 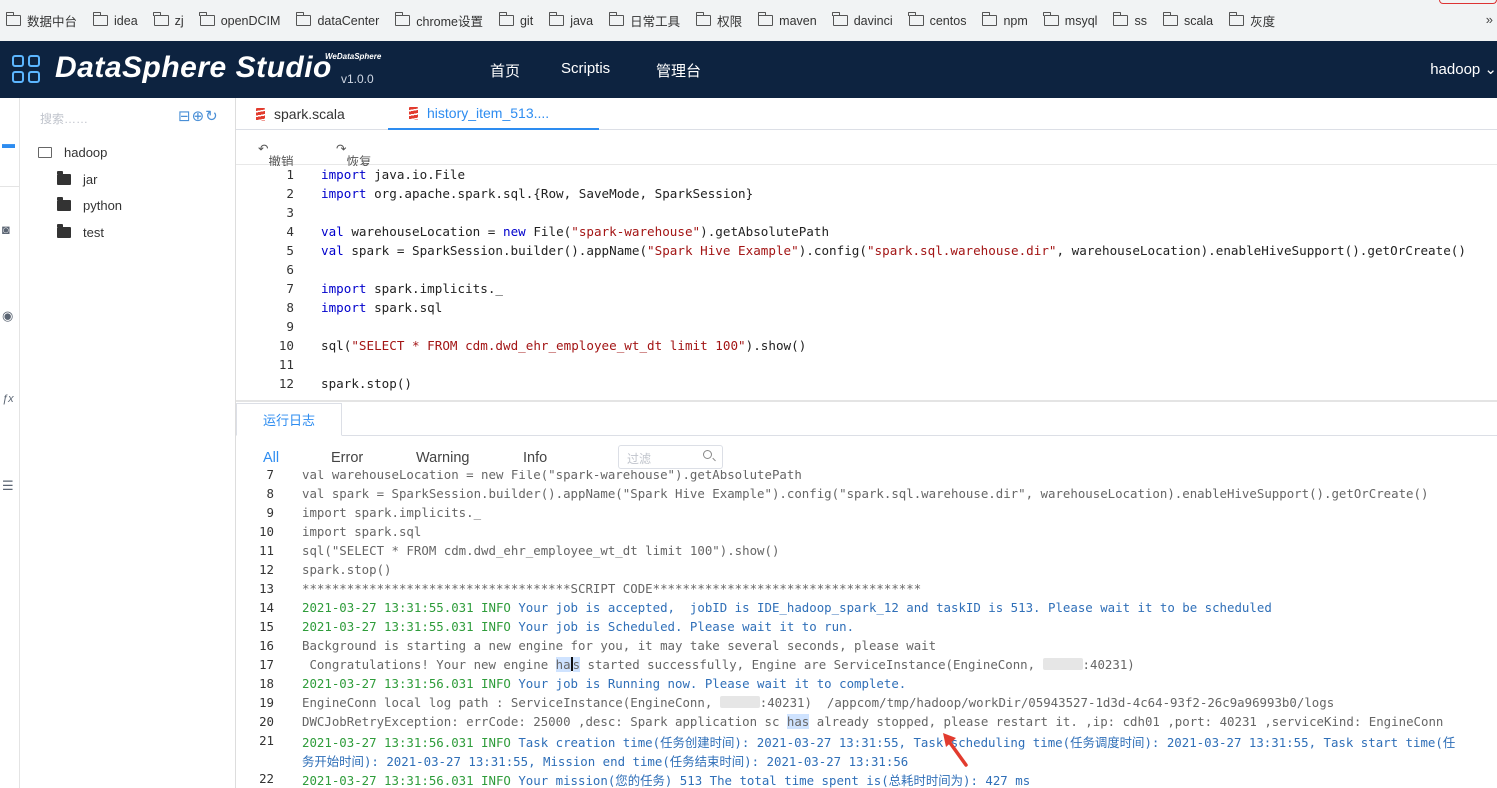 I want to click on bookmark-item: 权限, so click(x=718, y=20).